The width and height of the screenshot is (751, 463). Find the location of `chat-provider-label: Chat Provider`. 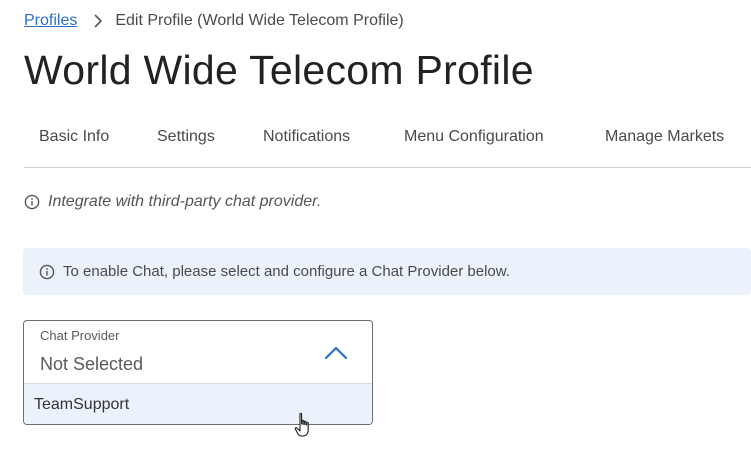

chat-provider-label: Chat Provider is located at coordinates (80, 335).